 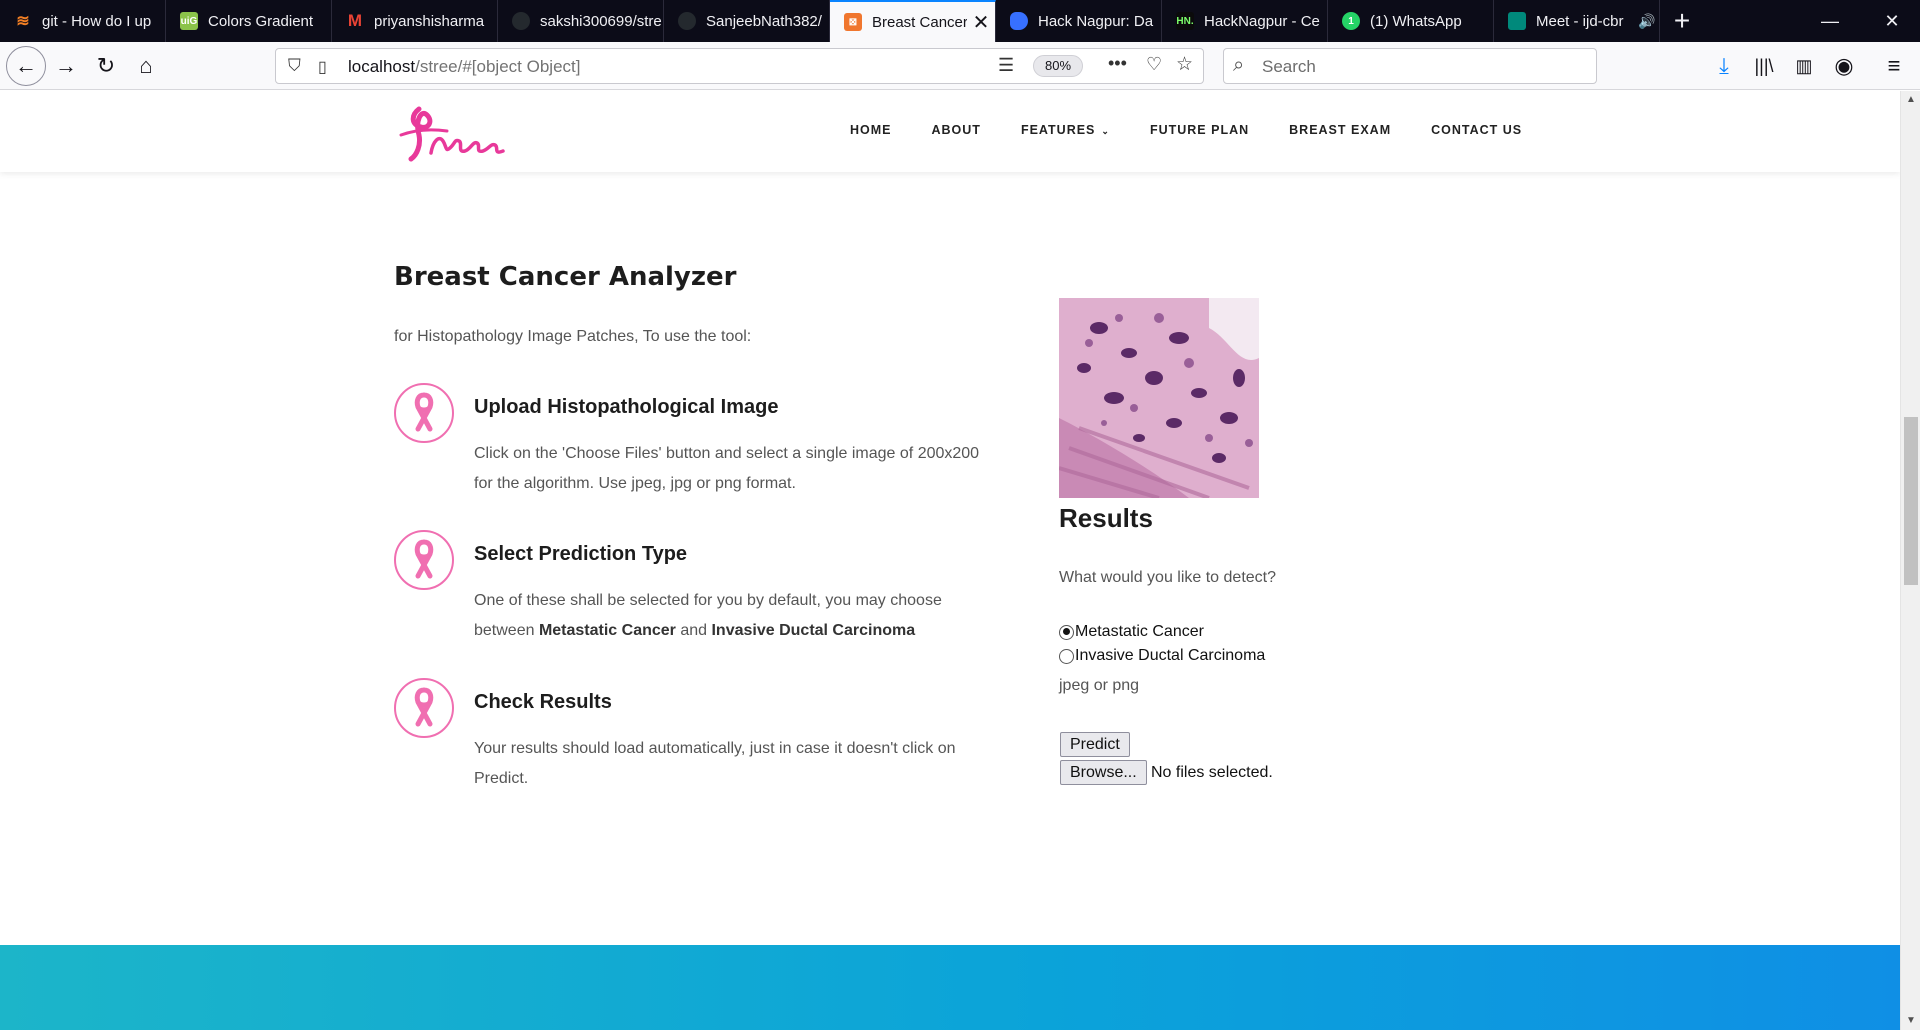 I want to click on step-text-line: Predict., so click(x=501, y=778).